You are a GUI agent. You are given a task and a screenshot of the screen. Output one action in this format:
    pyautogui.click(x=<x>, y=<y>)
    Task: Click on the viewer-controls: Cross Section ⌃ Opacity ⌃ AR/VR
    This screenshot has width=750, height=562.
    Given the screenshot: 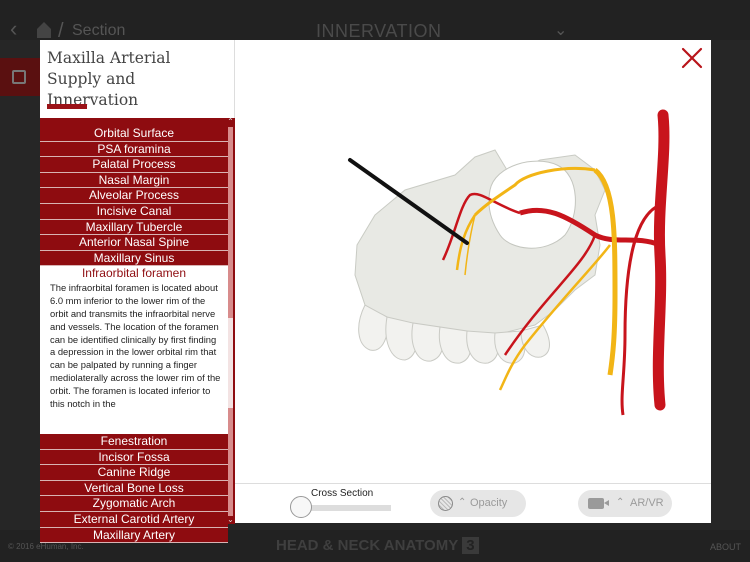 What is the action you would take?
    pyautogui.click(x=473, y=503)
    